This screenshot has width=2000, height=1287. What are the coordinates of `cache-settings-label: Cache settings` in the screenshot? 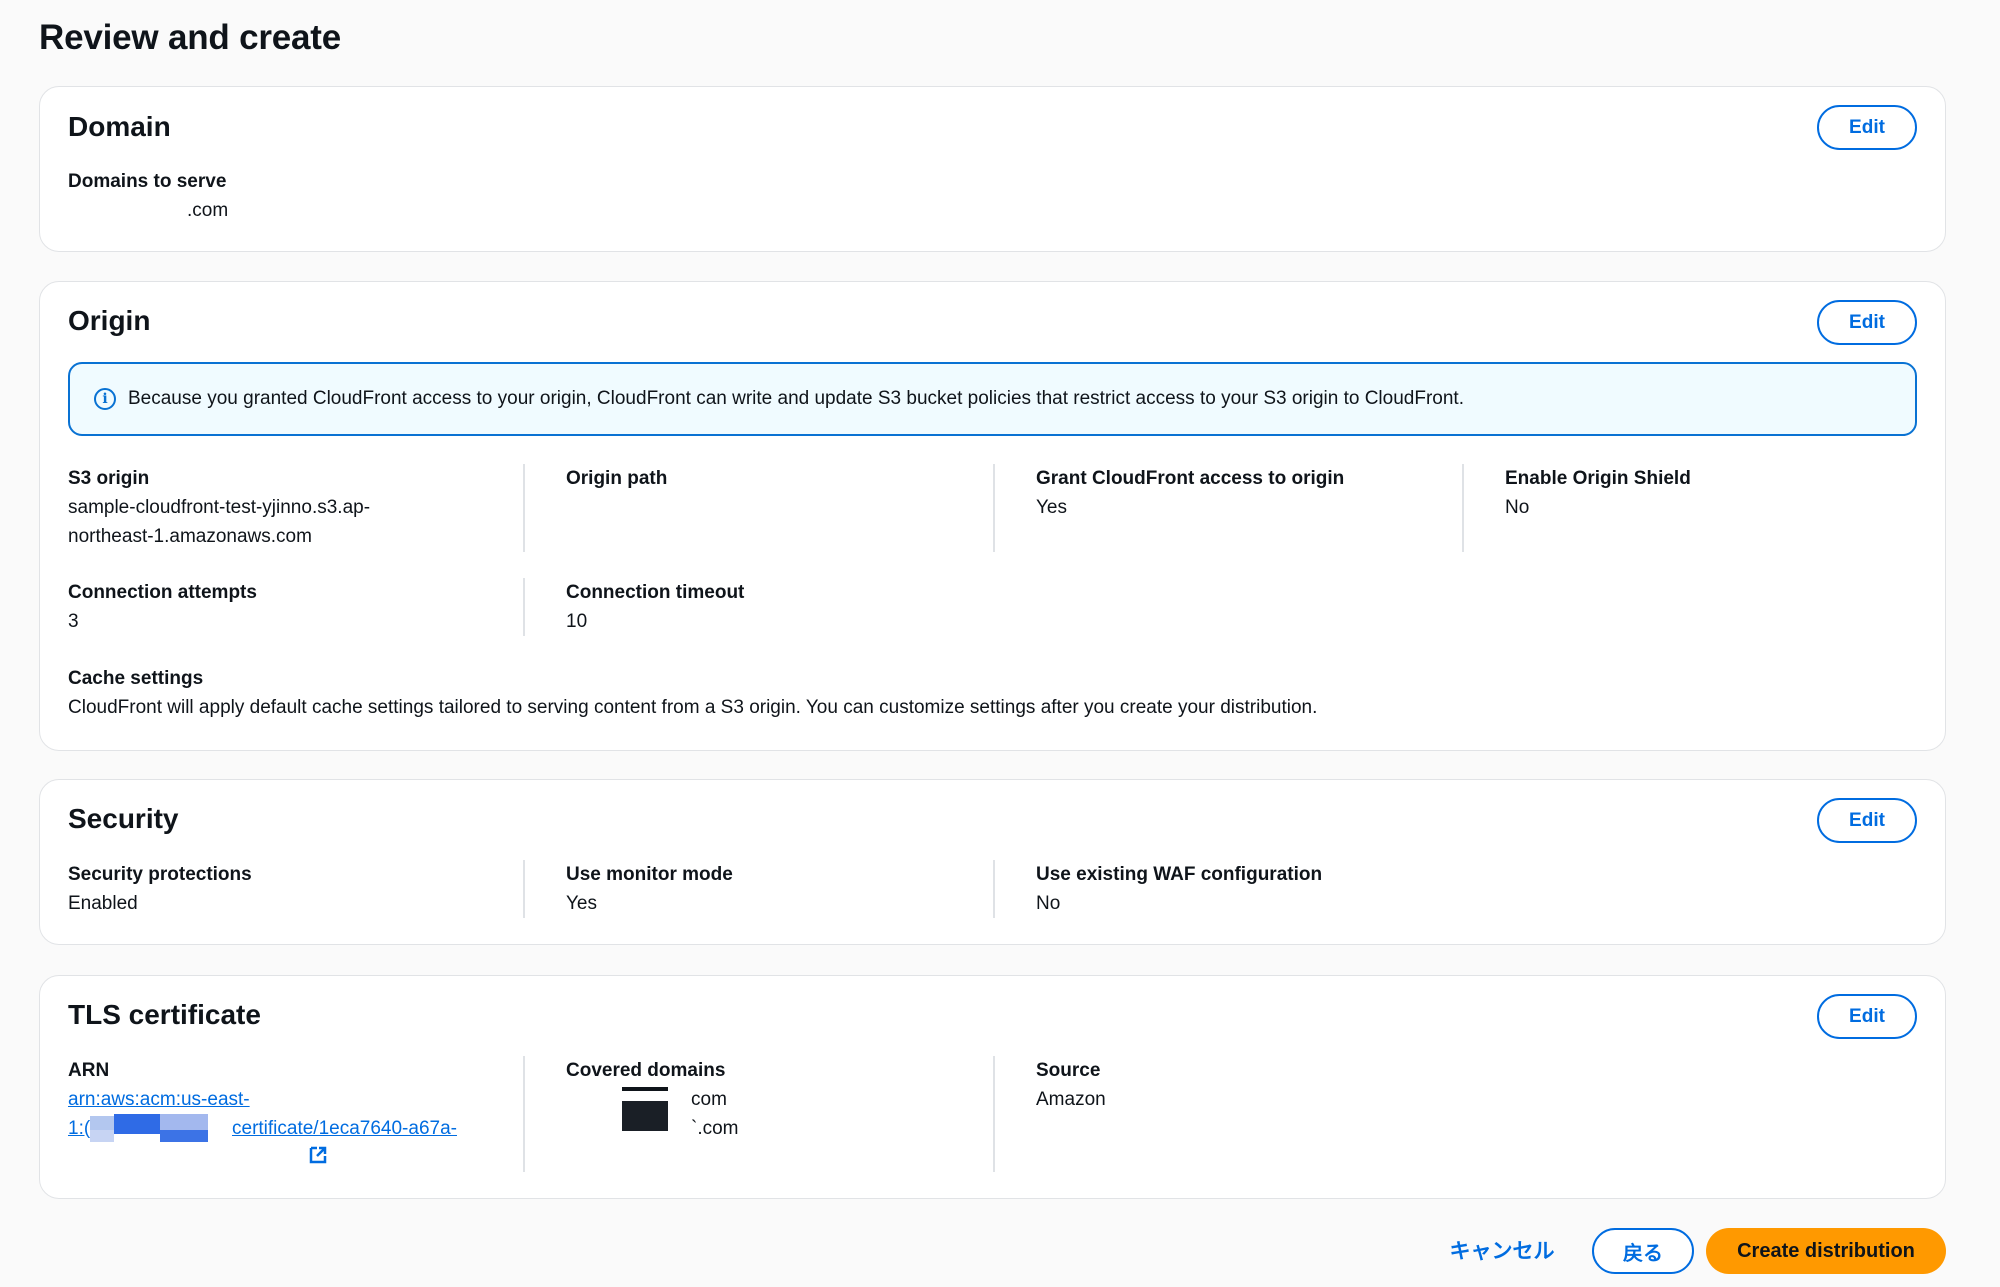 It's located at (136, 678).